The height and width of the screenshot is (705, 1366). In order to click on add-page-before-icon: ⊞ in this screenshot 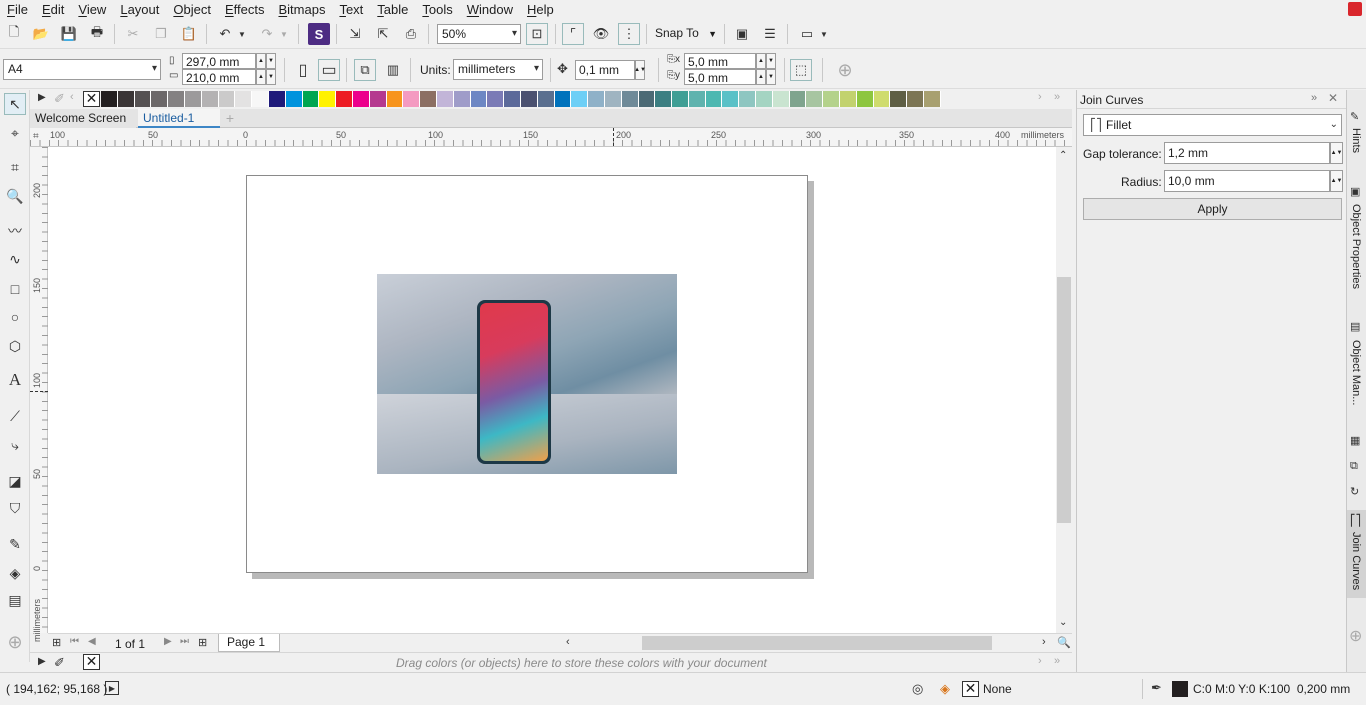, I will do `click(56, 642)`.